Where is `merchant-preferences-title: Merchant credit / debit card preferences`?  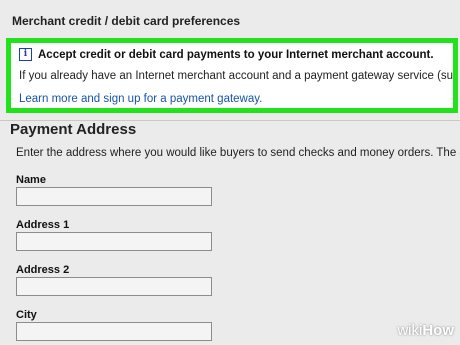
merchant-preferences-title: Merchant credit / debit card preferences is located at coordinates (126, 21).